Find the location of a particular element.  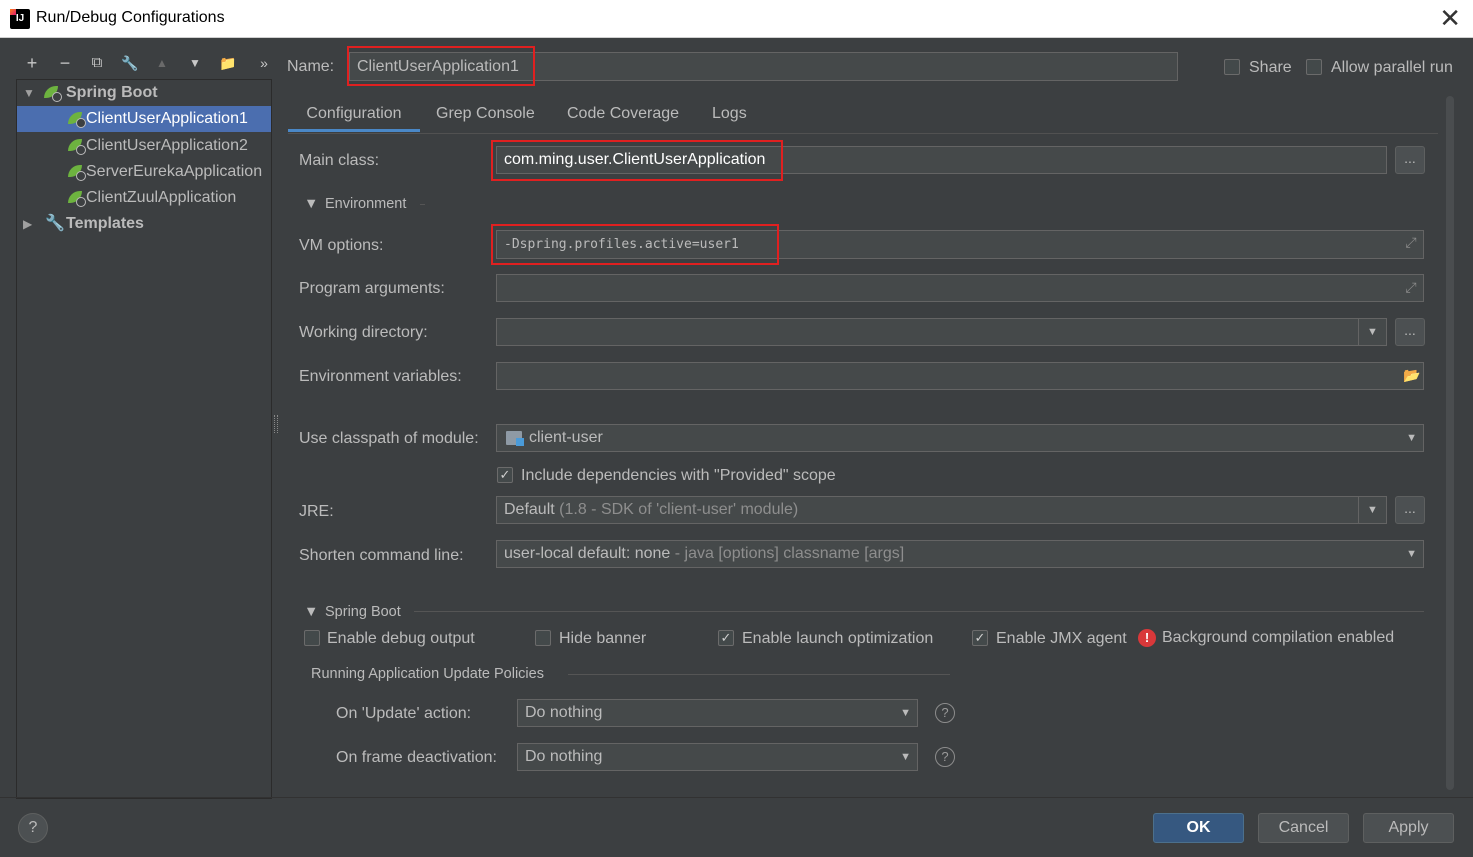

program-arguments-label: Program arguments: is located at coordinates (372, 288).